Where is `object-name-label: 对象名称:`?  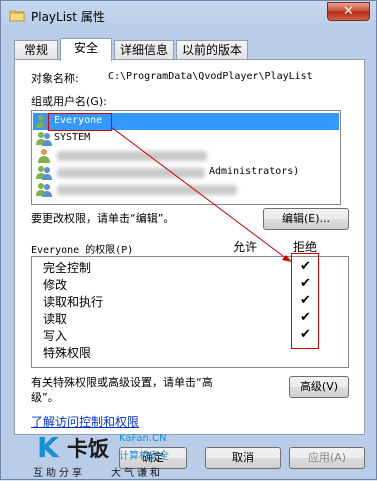 object-name-label: 对象名称: is located at coordinates (55, 78).